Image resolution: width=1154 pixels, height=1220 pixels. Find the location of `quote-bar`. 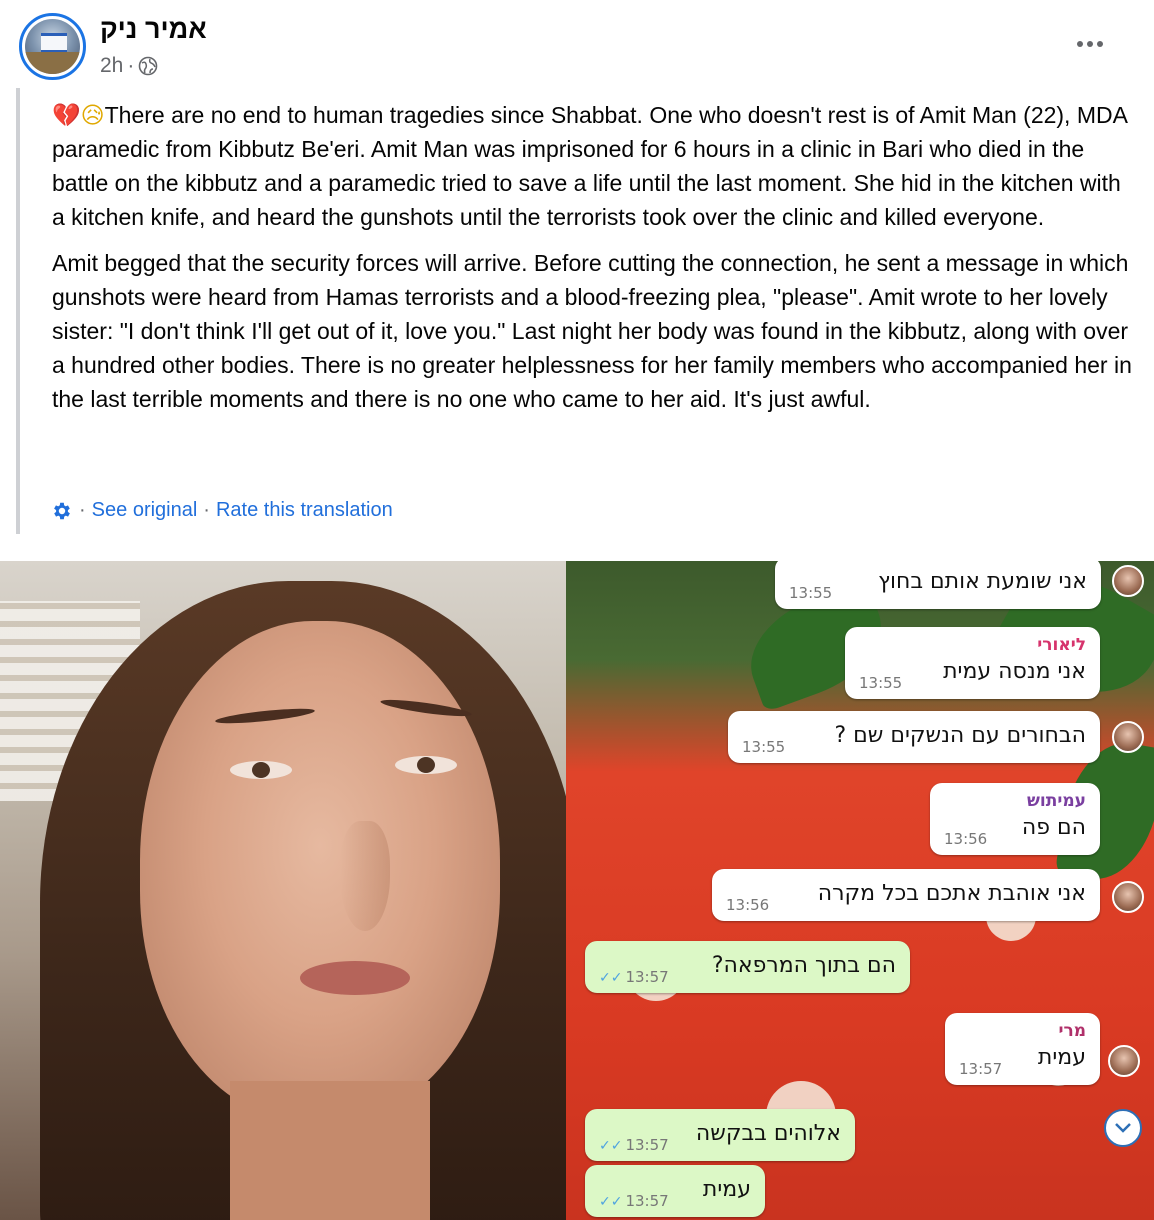

quote-bar is located at coordinates (18, 311).